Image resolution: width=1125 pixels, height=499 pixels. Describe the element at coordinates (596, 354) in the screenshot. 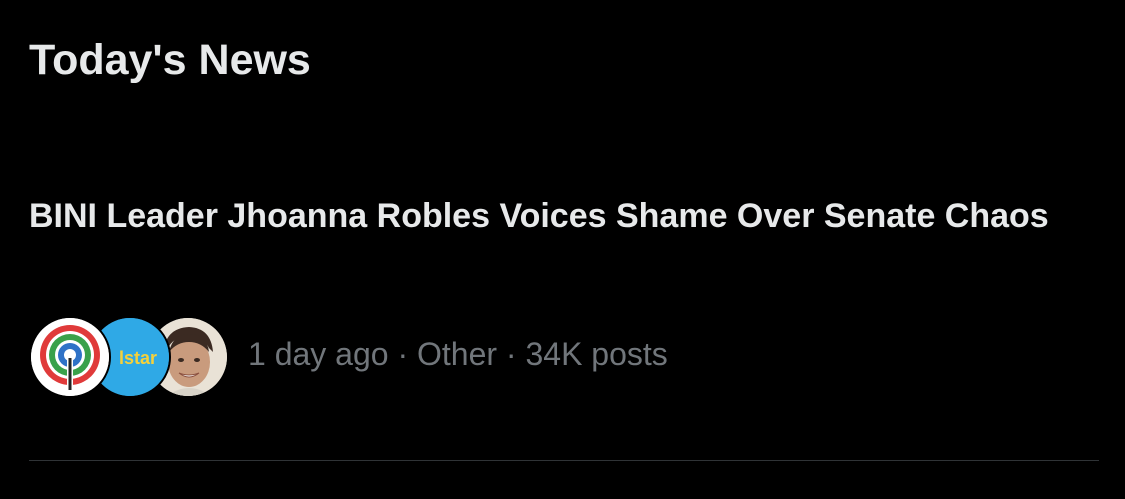

I see `news-post-count: 34K posts` at that location.